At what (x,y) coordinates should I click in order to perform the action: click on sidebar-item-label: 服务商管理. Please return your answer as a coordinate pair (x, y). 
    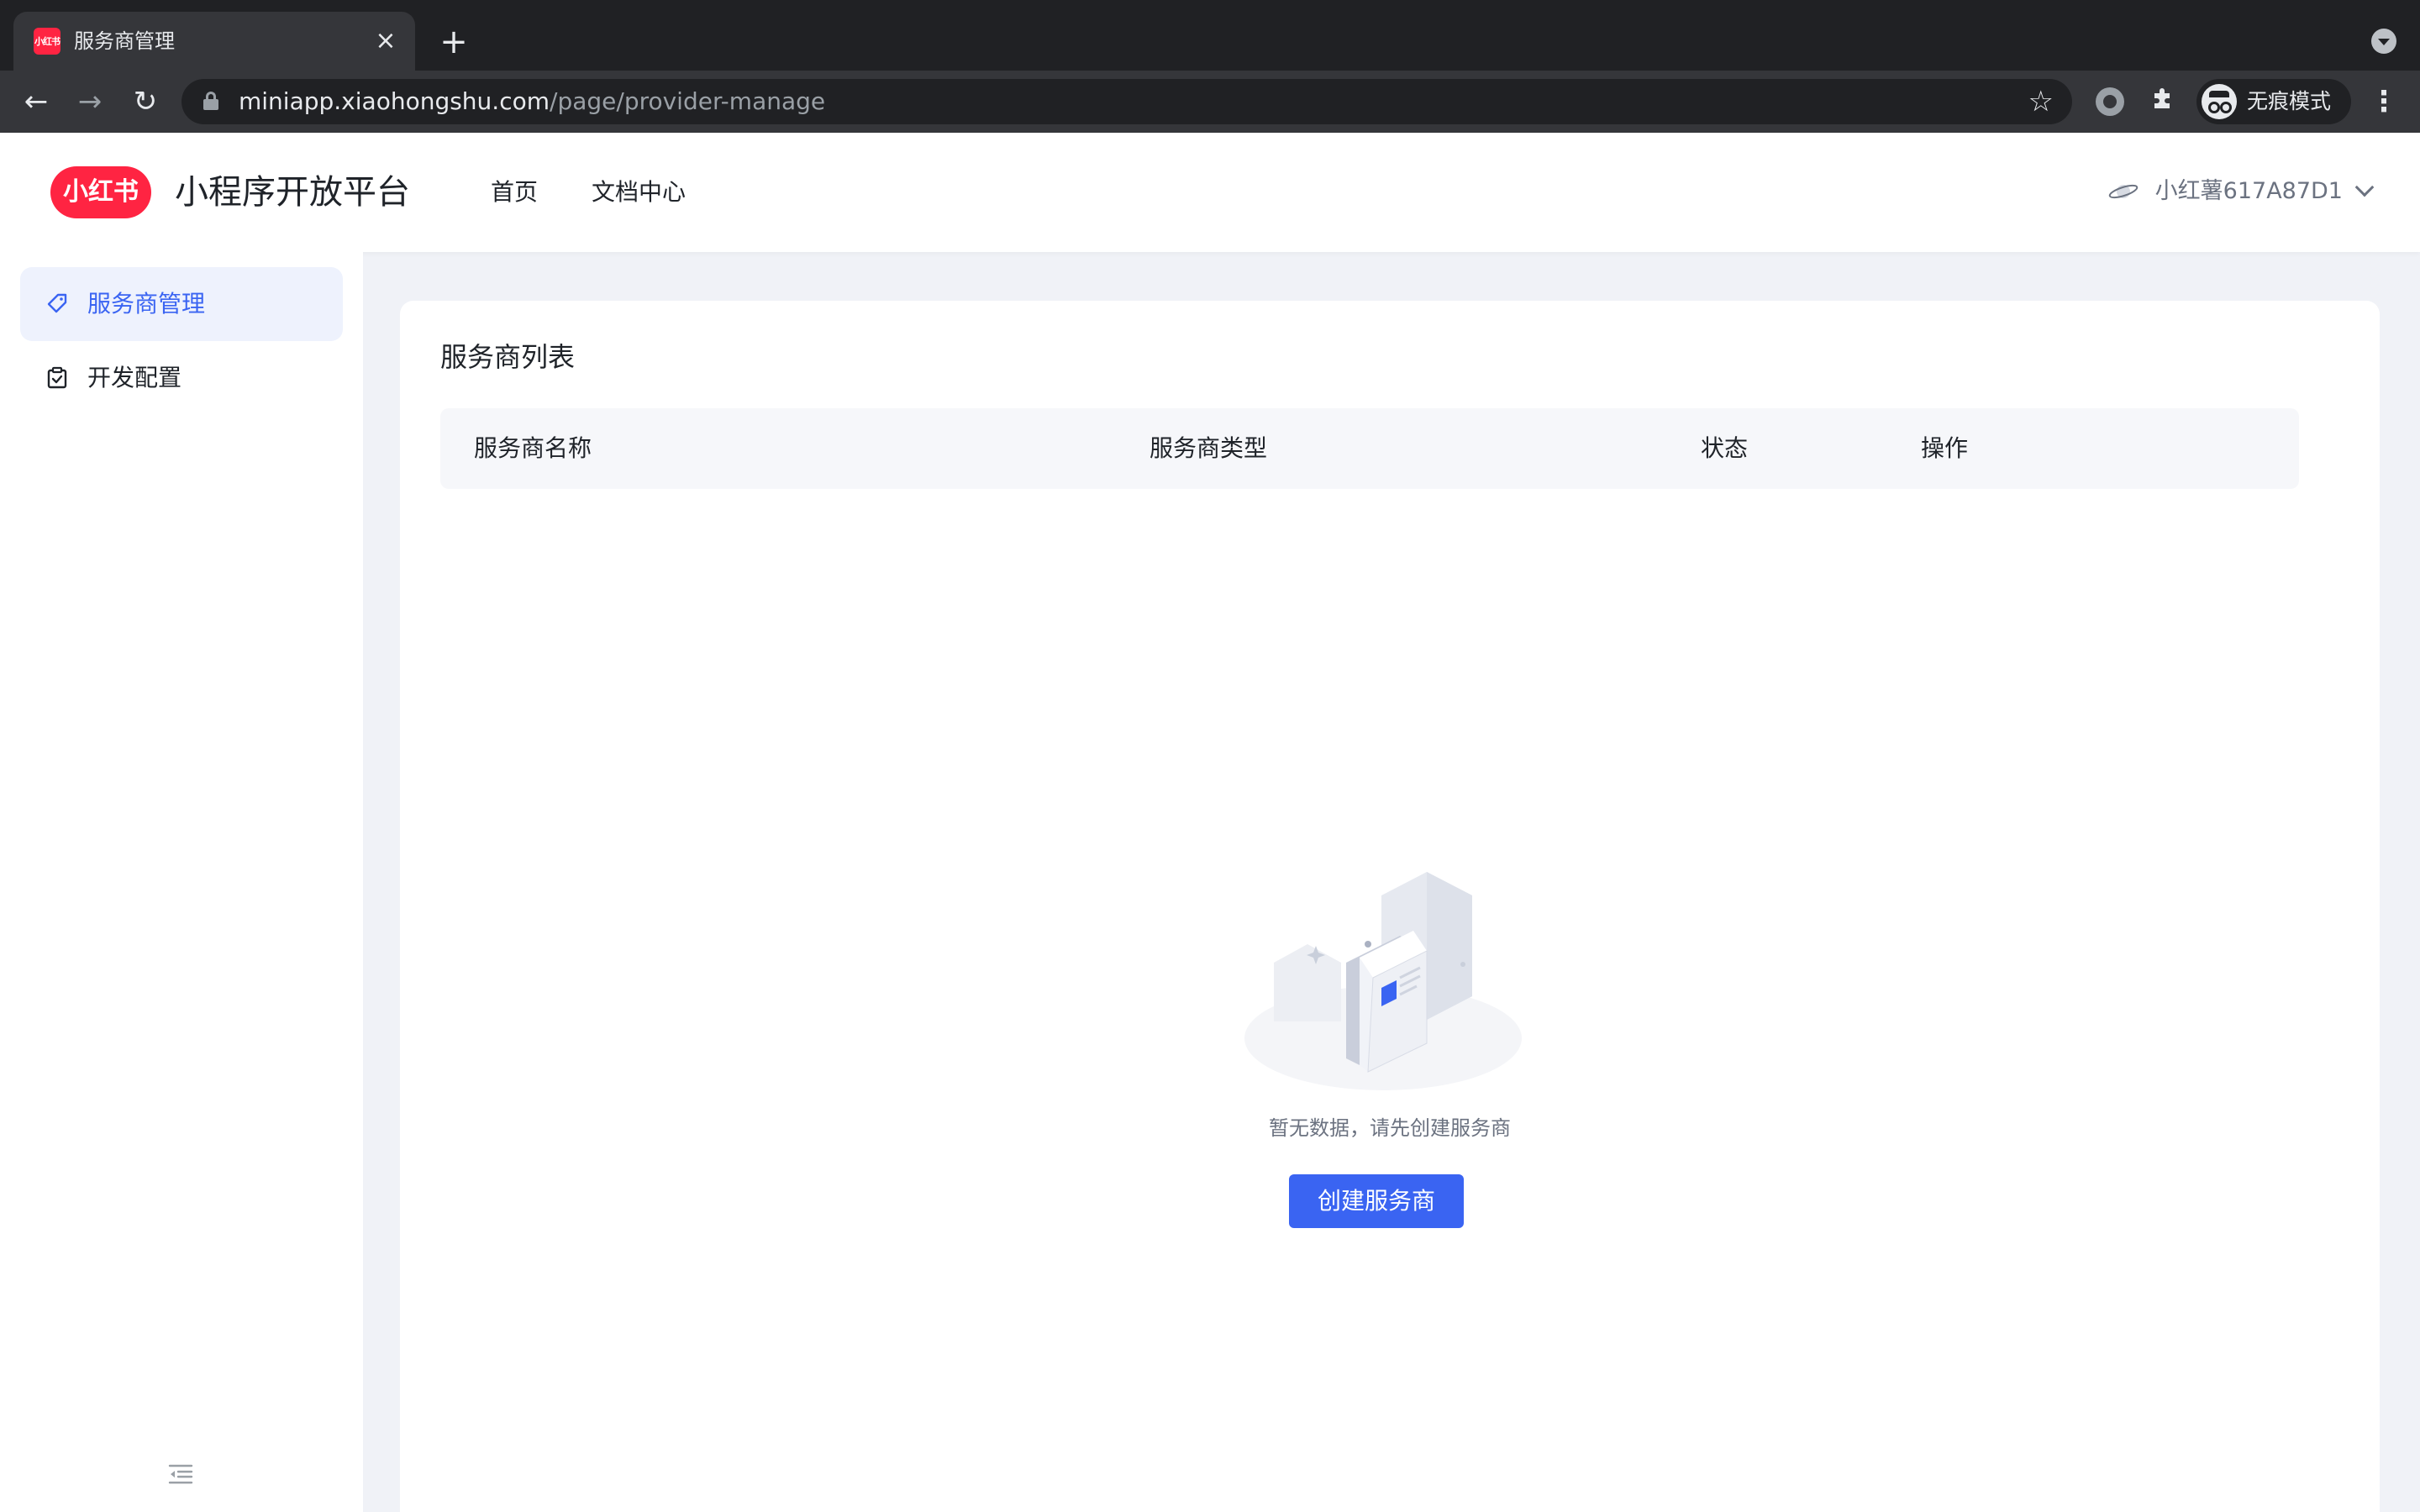
    Looking at the image, I should click on (146, 304).